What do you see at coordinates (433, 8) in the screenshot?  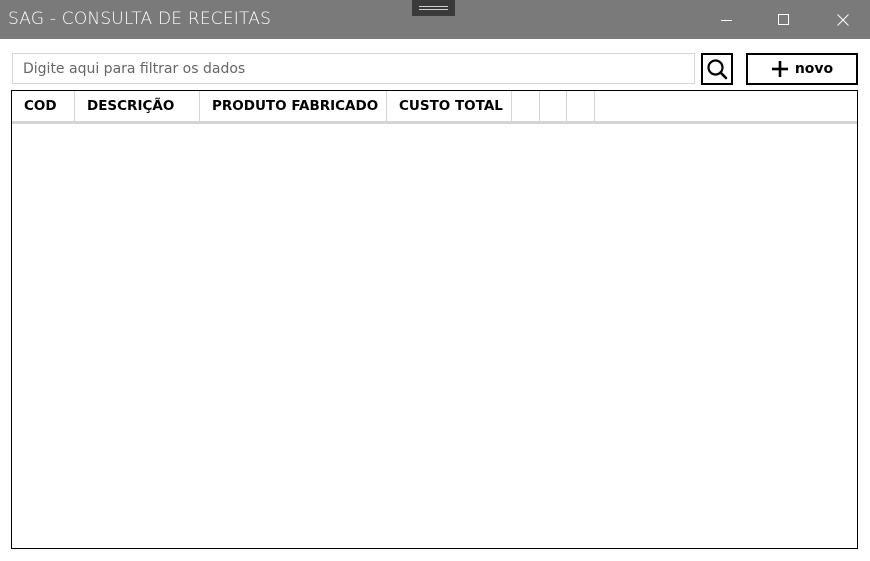 I see `drag-handle` at bounding box center [433, 8].